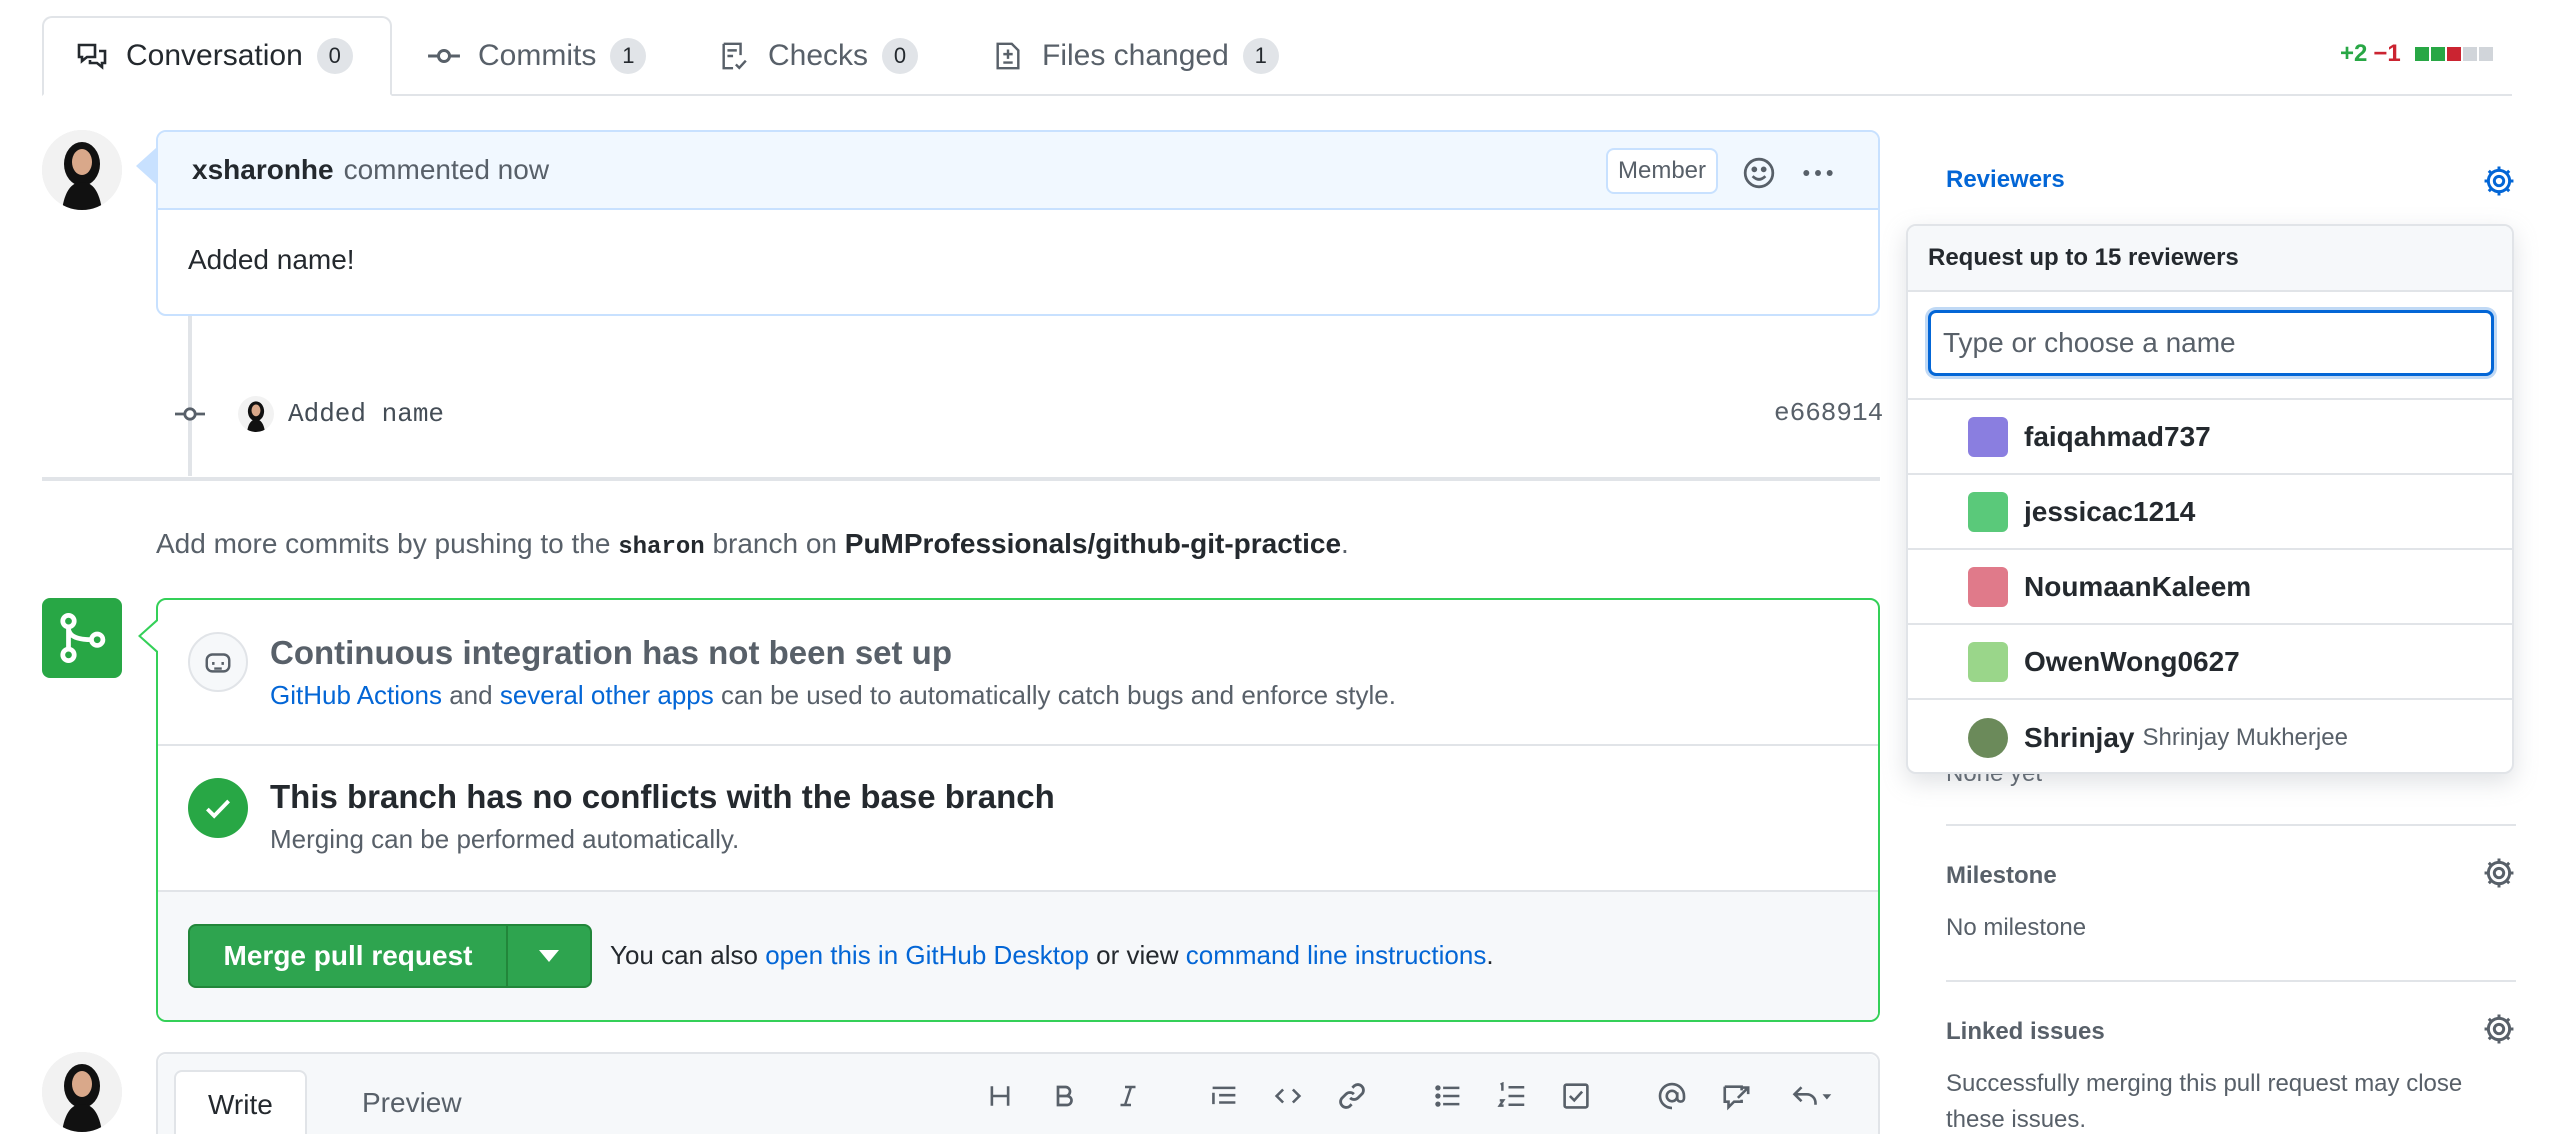 This screenshot has width=2568, height=1134. What do you see at coordinates (1336, 955) in the screenshot?
I see `command-line-link: command line instructions` at bounding box center [1336, 955].